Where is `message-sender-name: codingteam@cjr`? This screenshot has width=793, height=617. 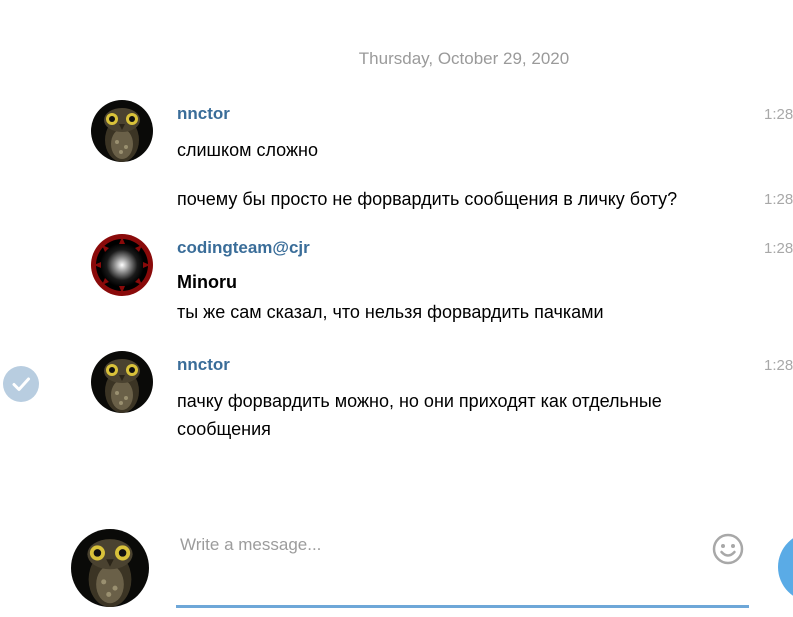
message-sender-name: codingteam@cjr is located at coordinates (243, 248).